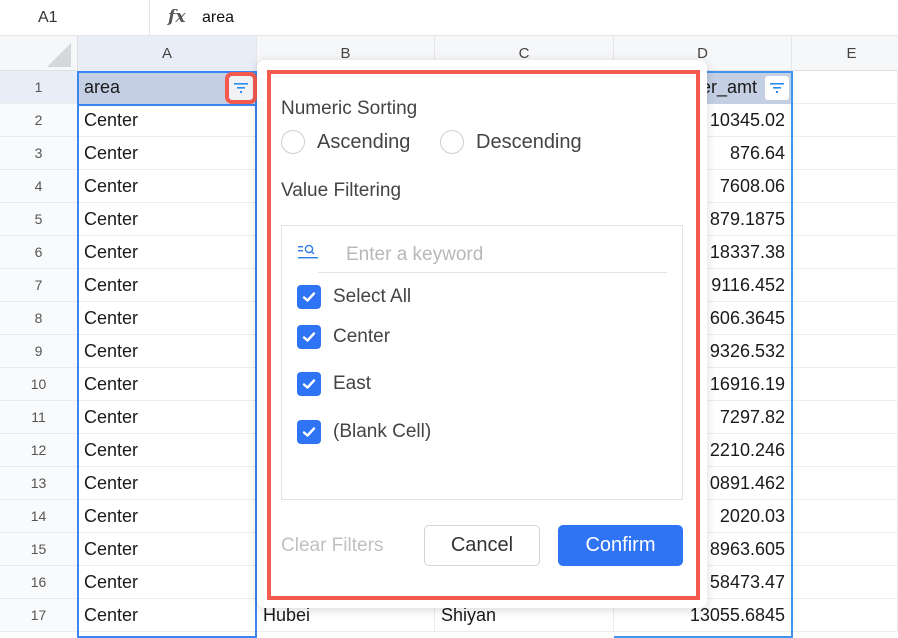 The width and height of the screenshot is (898, 638). Describe the element at coordinates (167, 153) in the screenshot. I see `cell-A3: Center` at that location.